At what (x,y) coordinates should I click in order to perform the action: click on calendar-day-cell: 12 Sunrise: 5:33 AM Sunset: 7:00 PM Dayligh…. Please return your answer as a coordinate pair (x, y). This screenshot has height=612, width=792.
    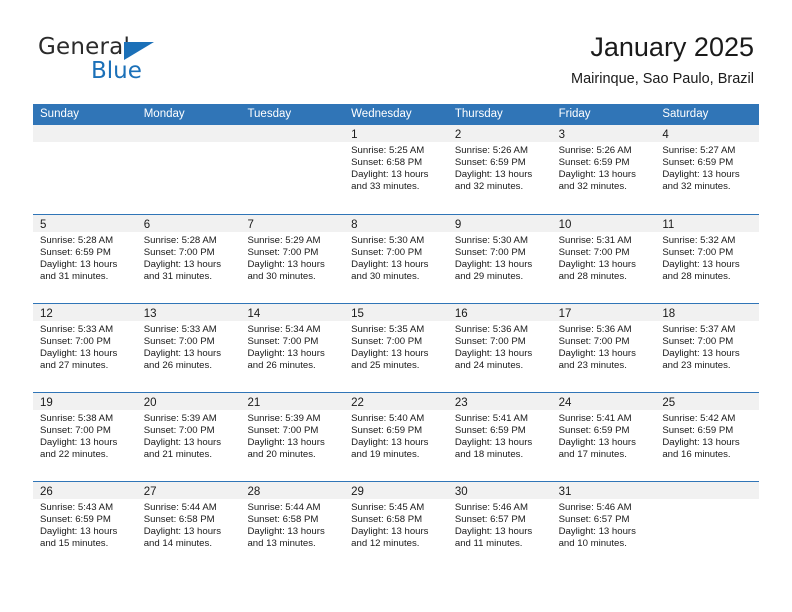
    Looking at the image, I should click on (85, 348).